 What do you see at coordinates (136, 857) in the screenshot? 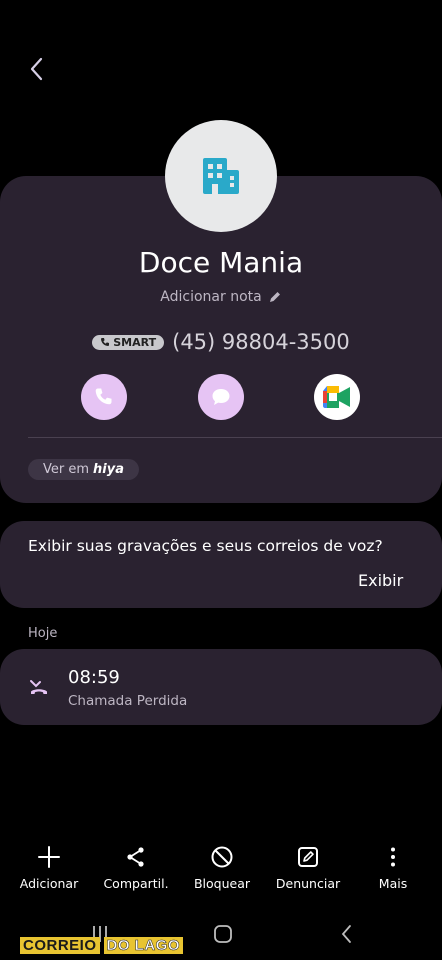
I see `share-icon` at bounding box center [136, 857].